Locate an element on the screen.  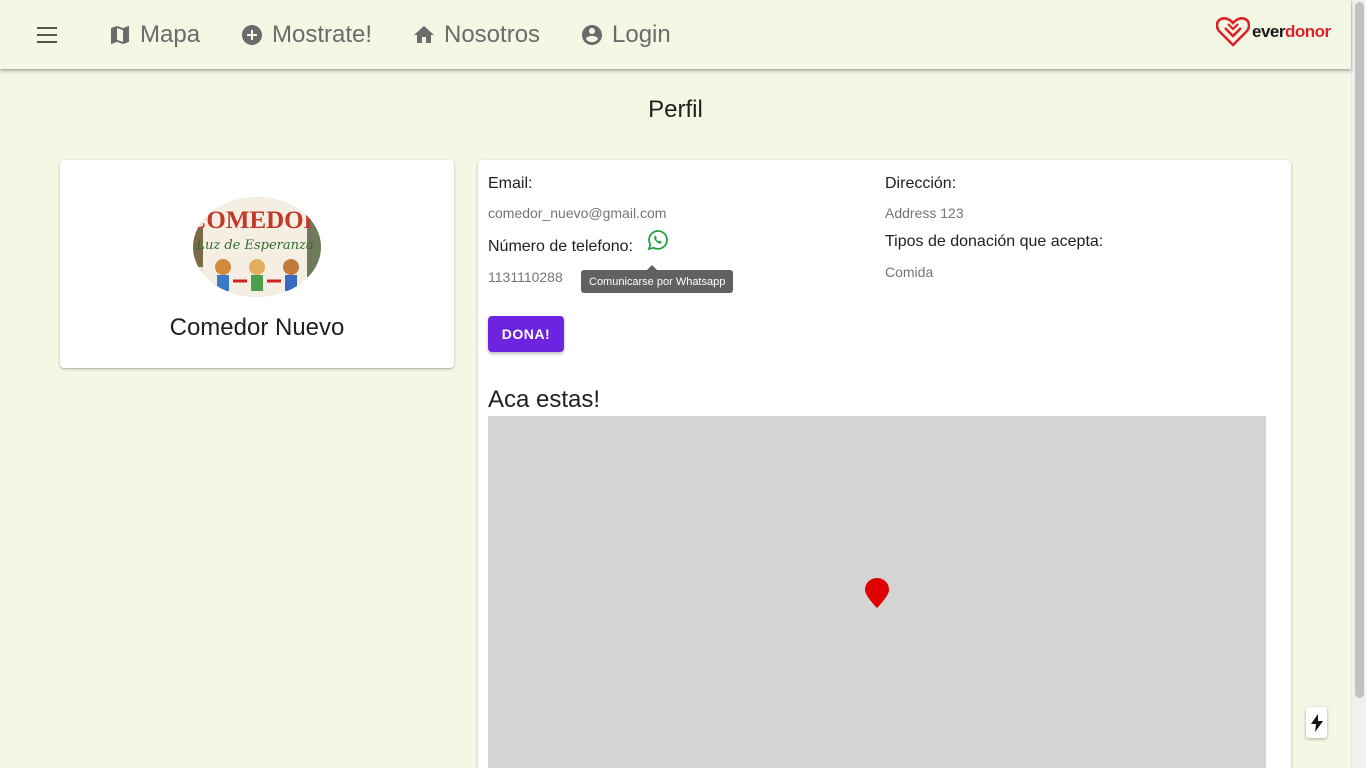
nav-item-mostrate: Mostrate! is located at coordinates (306, 35).